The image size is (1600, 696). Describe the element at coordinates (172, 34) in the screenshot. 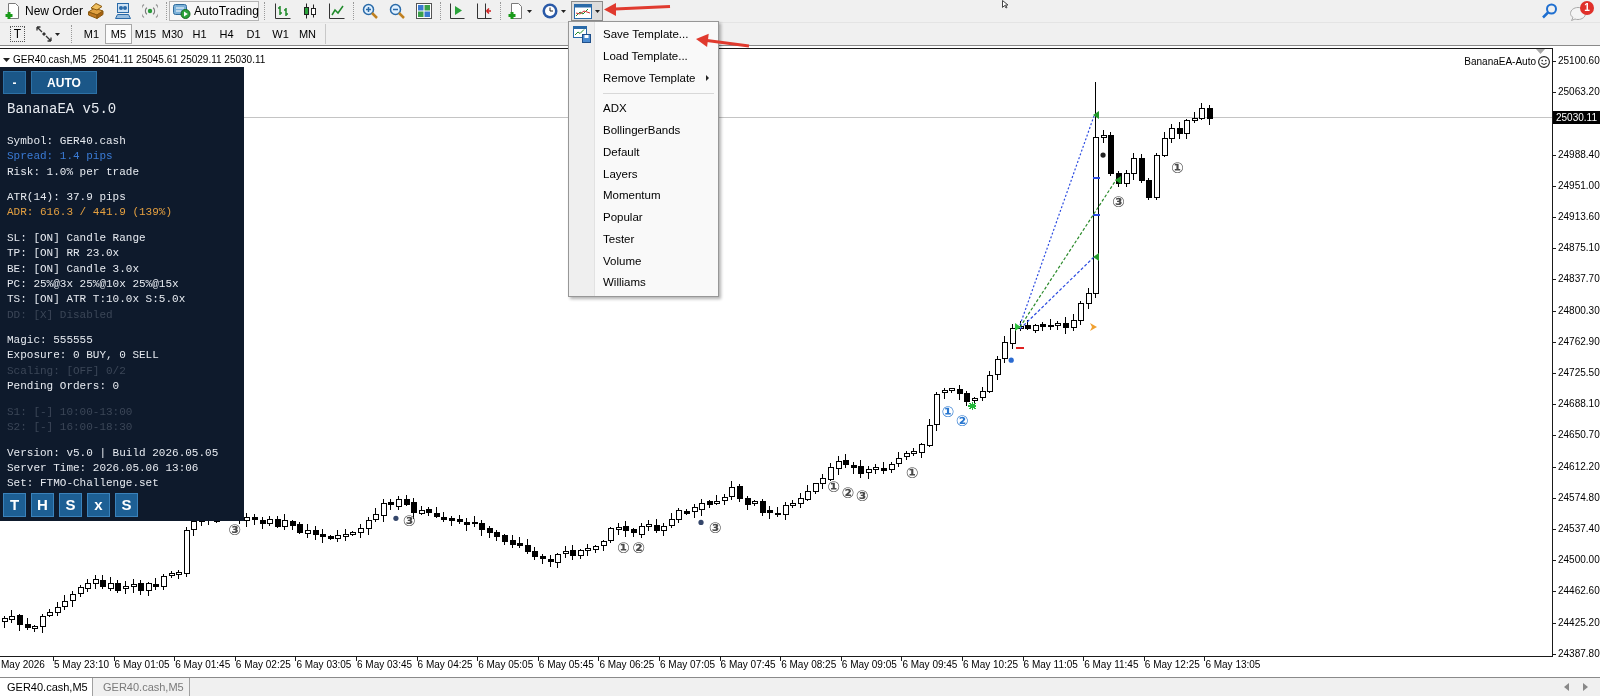

I see `timeframe-button: M30` at that location.